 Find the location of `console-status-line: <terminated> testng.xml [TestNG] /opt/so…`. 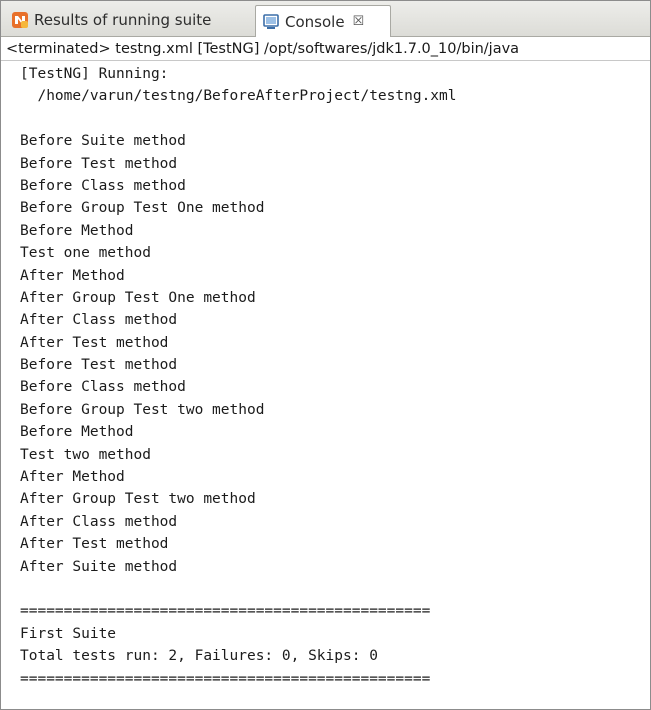

console-status-line: <terminated> testng.xml [TestNG] /opt/so… is located at coordinates (325, 49).